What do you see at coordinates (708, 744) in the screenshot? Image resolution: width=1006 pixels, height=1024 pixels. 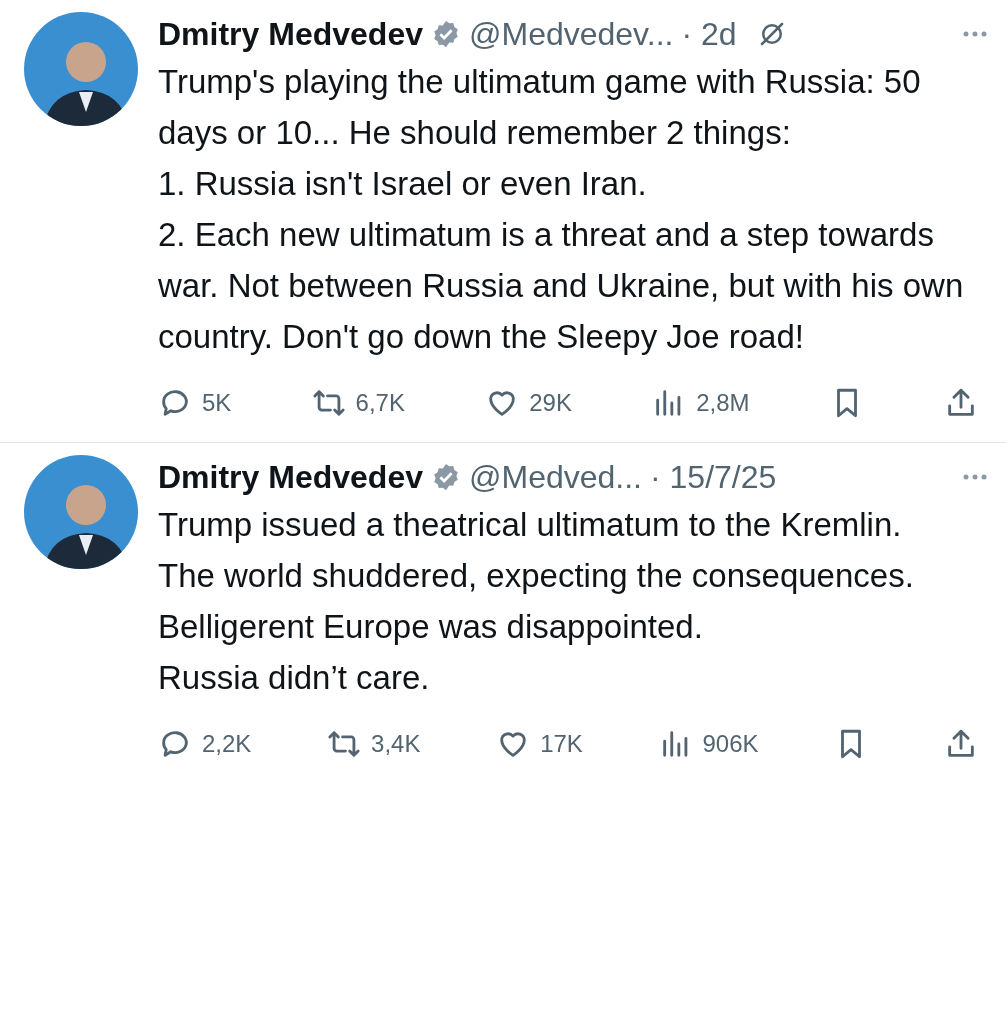 I see `views-button: 906K` at bounding box center [708, 744].